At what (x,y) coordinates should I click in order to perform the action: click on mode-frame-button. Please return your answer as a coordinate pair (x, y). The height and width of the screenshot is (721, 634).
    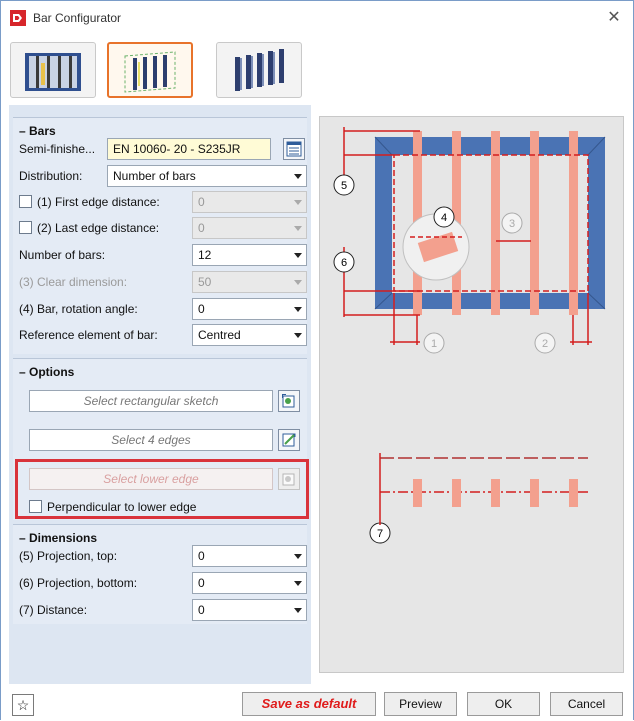
    Looking at the image, I should click on (53, 70).